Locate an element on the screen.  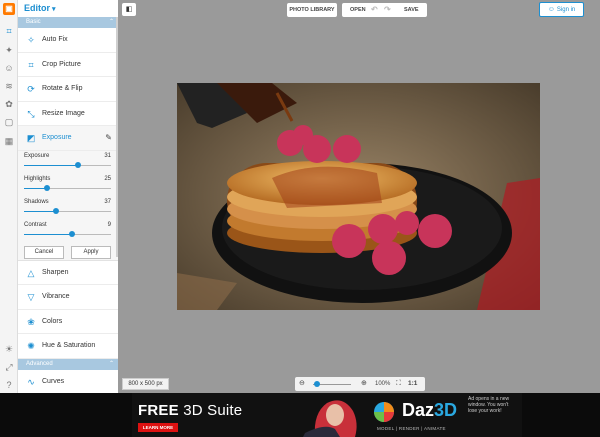
tool-exposure: ◩ Exposure ✎ is located at coordinates (68, 138).